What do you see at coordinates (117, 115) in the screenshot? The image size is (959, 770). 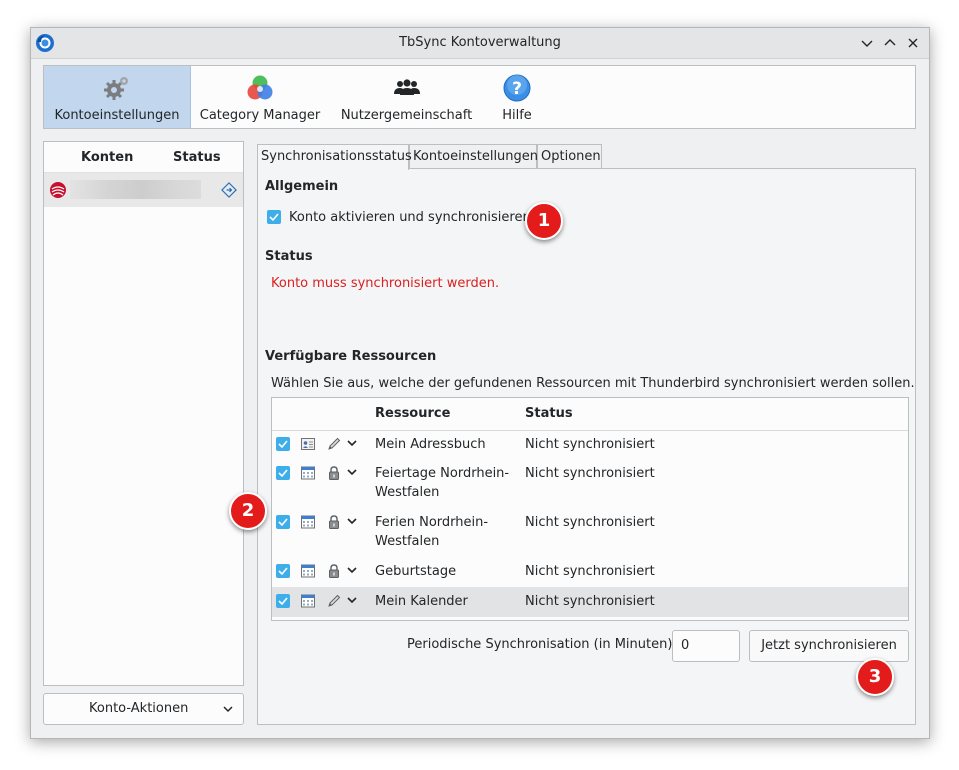 I see `toolbar-label: Kontoeinstellungen` at bounding box center [117, 115].